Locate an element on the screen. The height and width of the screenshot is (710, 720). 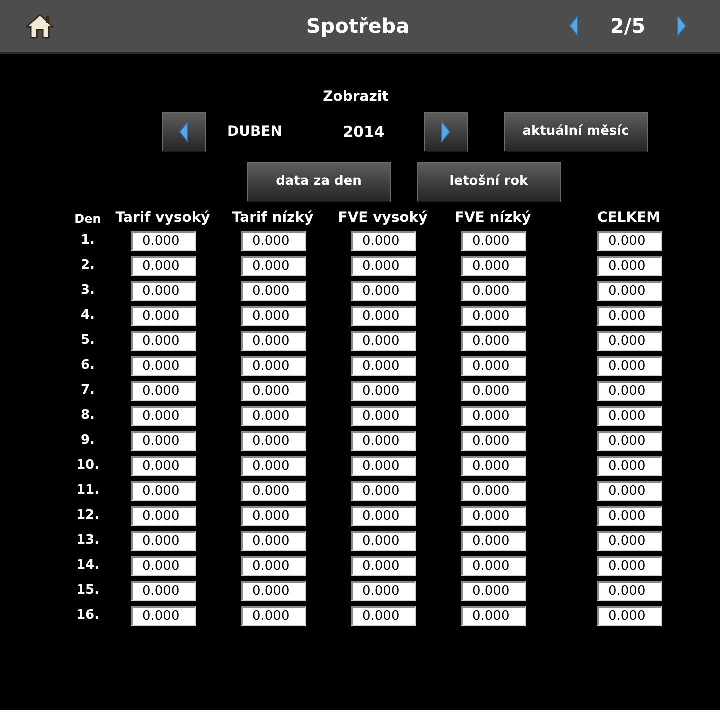
day-number: 10. is located at coordinates (88, 465).